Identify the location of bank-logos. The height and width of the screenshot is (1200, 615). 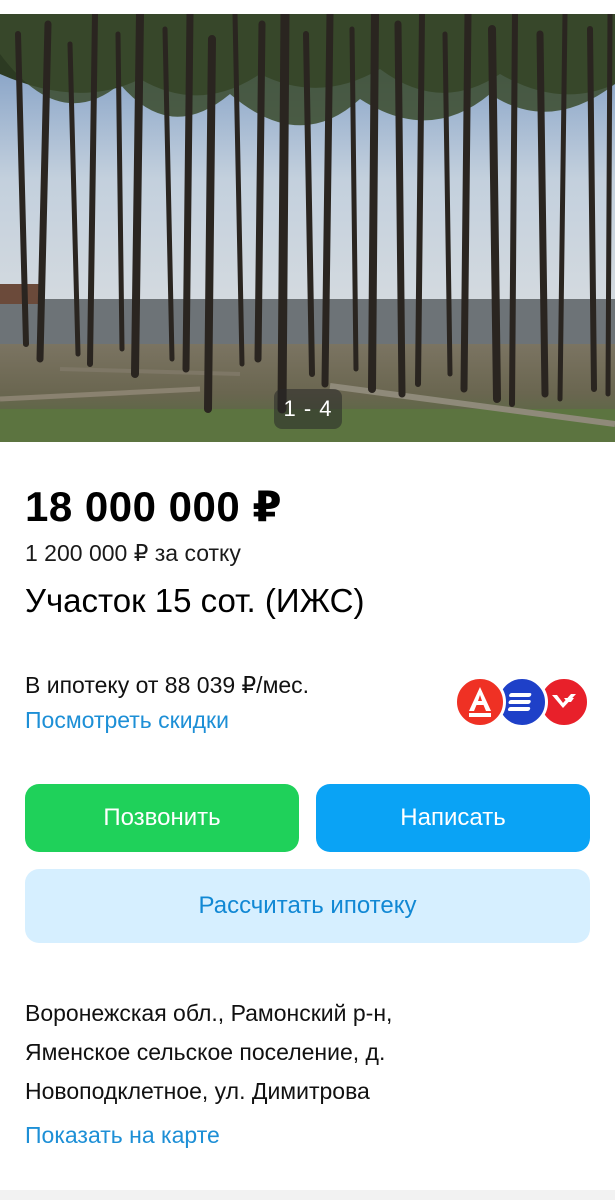
(522, 702).